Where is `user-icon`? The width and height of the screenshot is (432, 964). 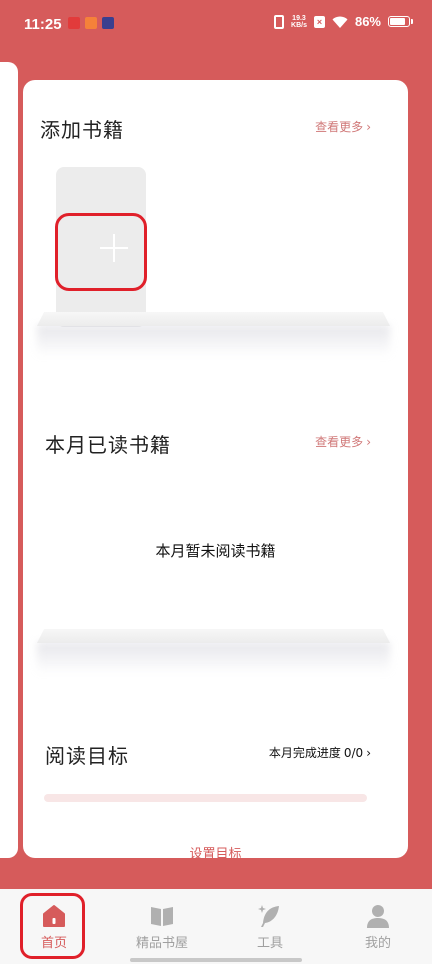 user-icon is located at coordinates (378, 916).